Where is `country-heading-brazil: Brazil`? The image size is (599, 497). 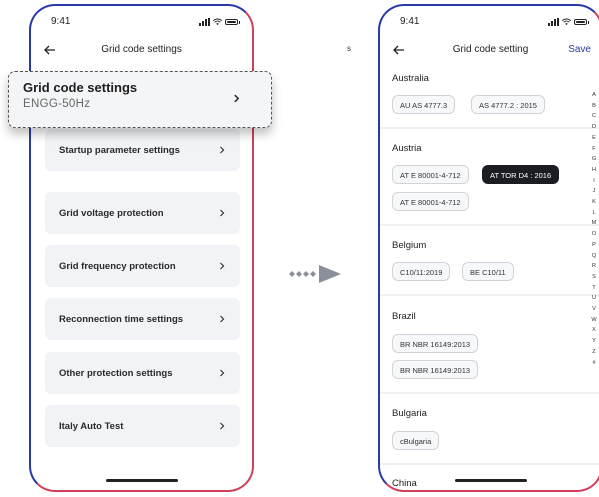 country-heading-brazil: Brazil is located at coordinates (404, 316).